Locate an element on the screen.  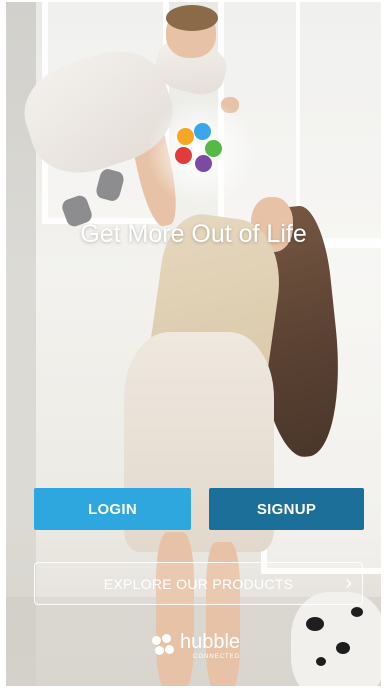
app-logo-icon is located at coordinates (199, 150).